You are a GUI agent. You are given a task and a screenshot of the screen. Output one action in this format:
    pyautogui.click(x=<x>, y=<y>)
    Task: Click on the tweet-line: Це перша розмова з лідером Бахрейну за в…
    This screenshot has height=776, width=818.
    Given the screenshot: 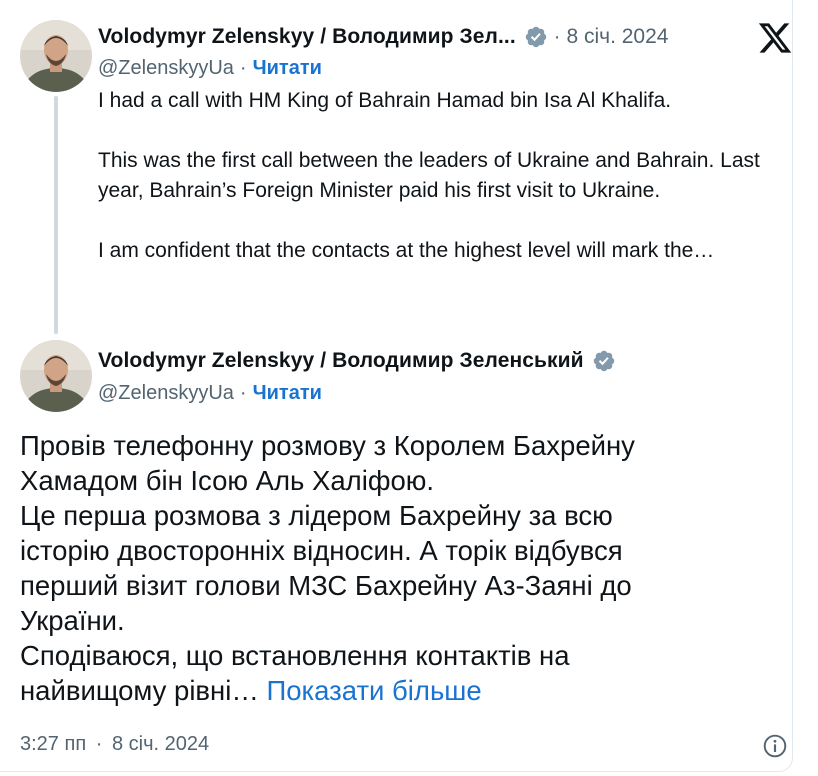 What is the action you would take?
    pyautogui.click(x=316, y=515)
    